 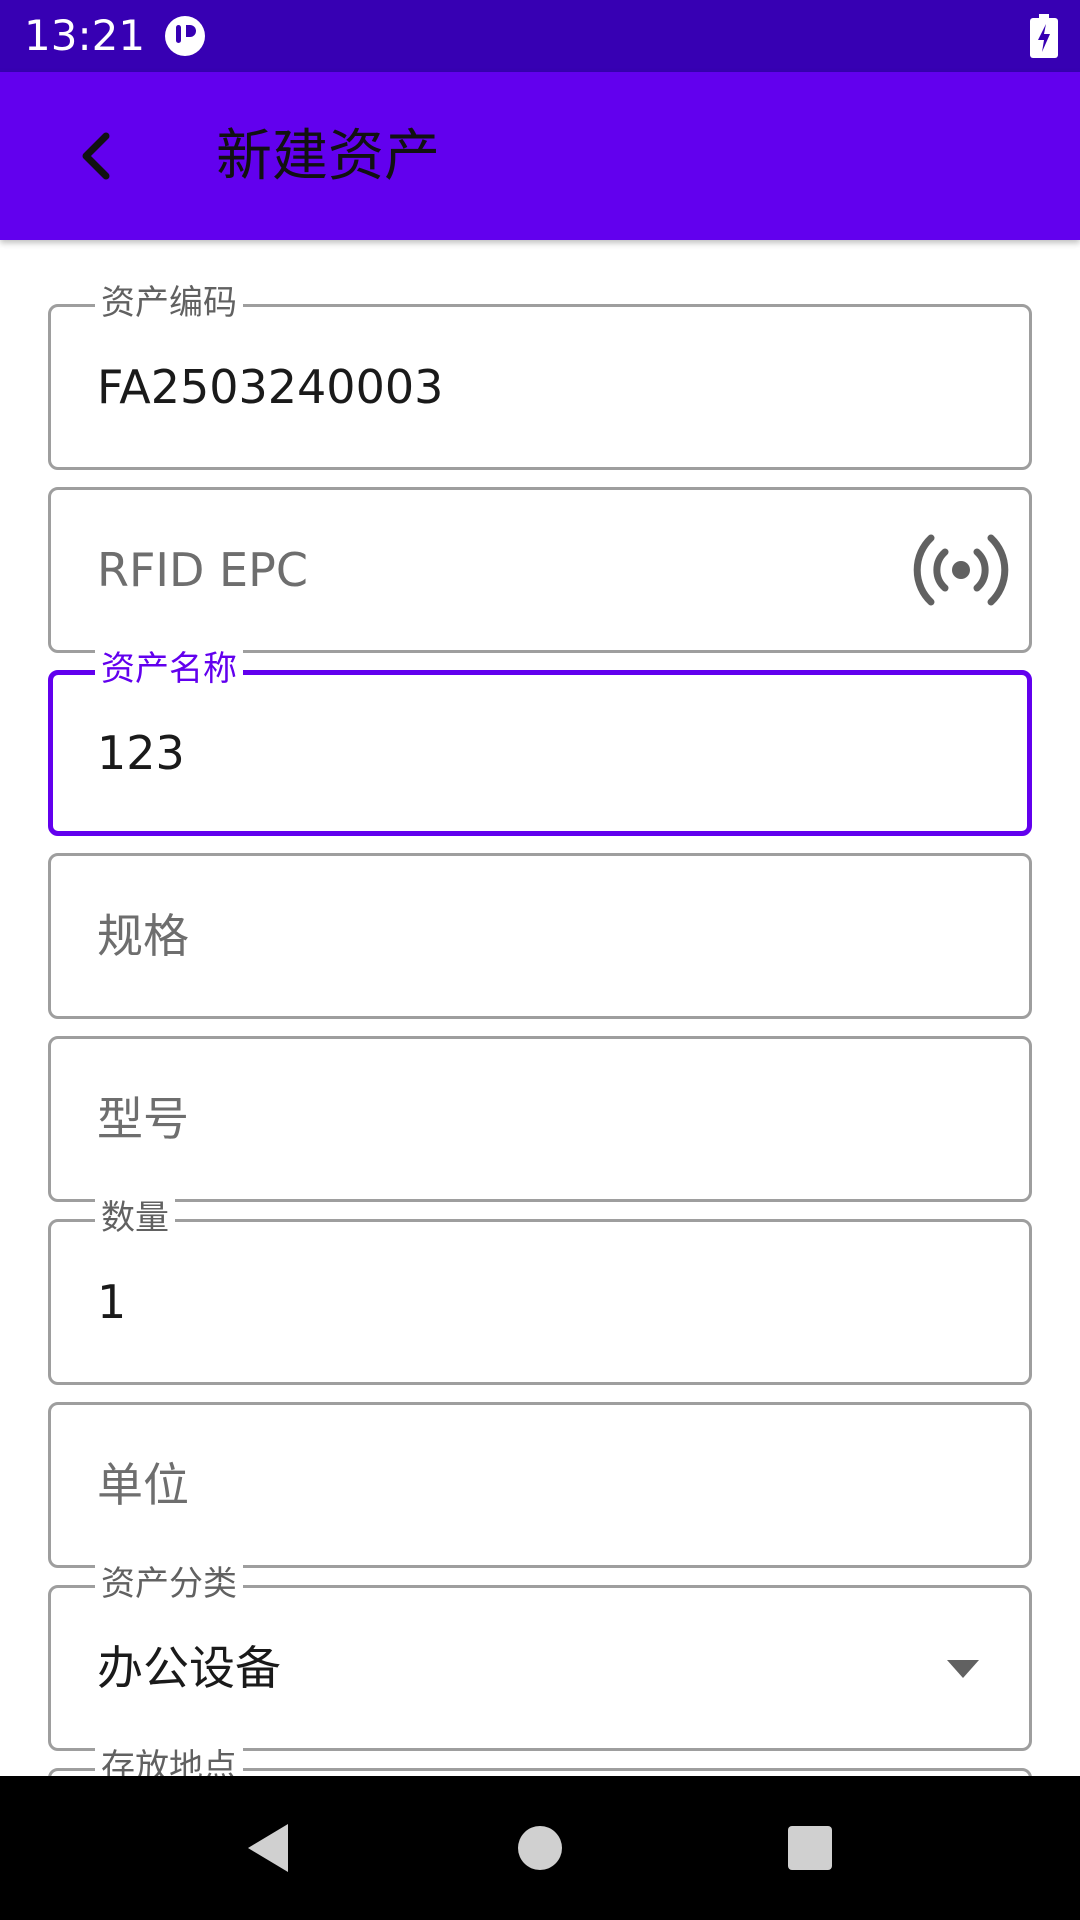 What do you see at coordinates (111, 1302) in the screenshot?
I see `quantity-value: 1` at bounding box center [111, 1302].